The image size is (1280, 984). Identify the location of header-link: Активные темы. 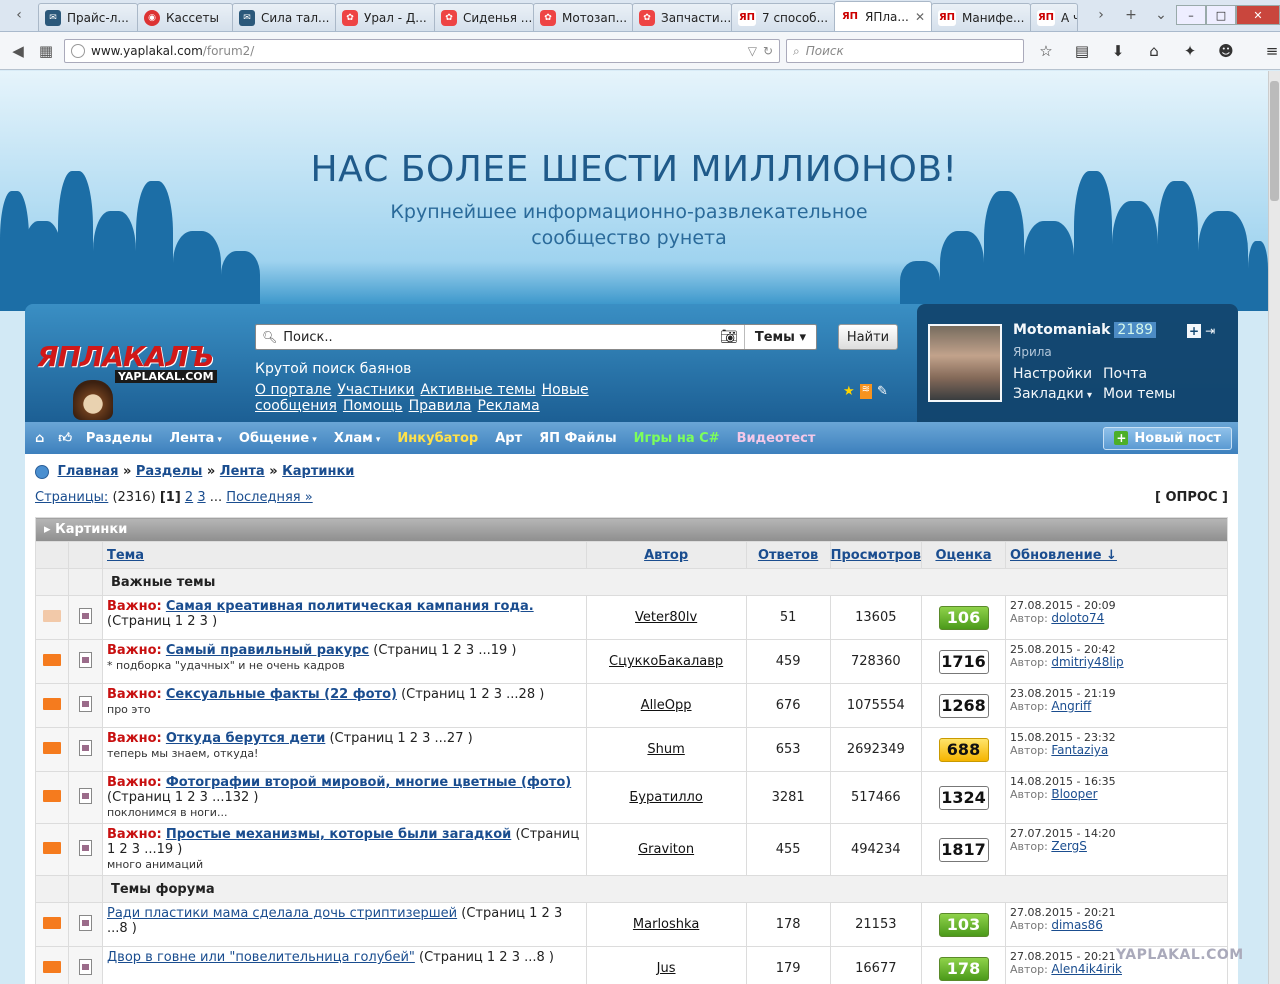
(477, 390).